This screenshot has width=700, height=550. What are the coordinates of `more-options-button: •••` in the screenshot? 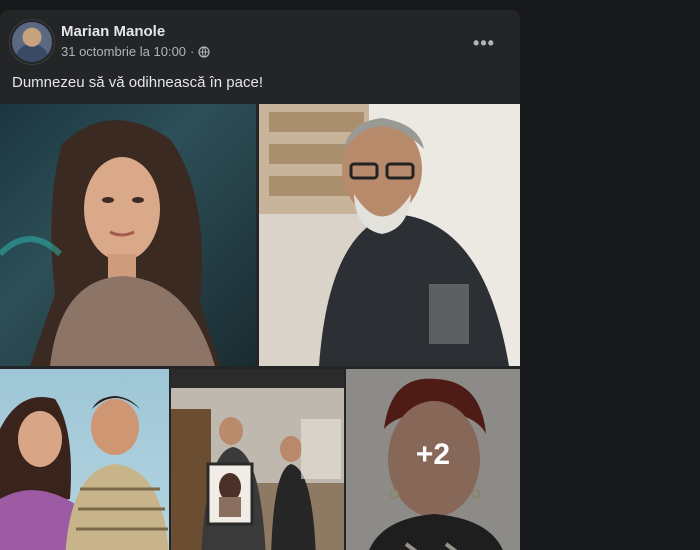 It's located at (484, 43).